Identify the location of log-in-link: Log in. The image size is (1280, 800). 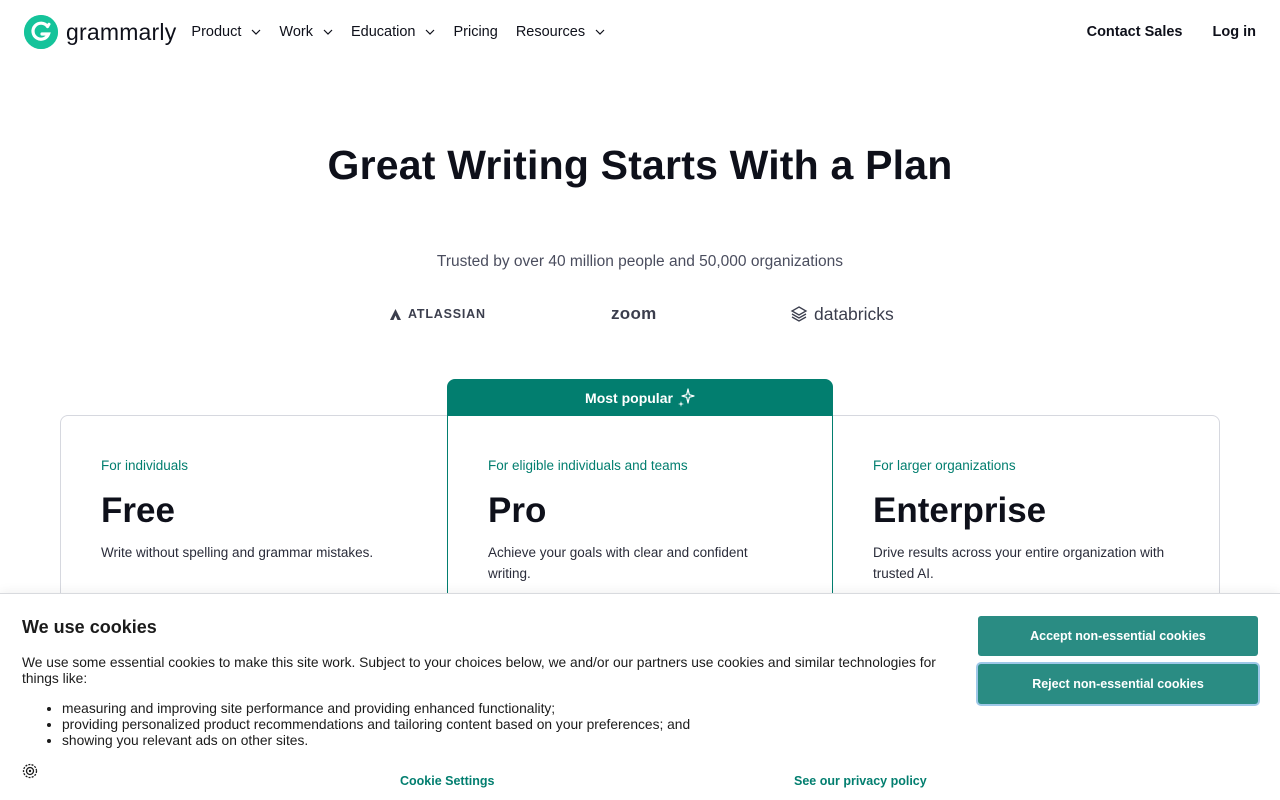
(1235, 32).